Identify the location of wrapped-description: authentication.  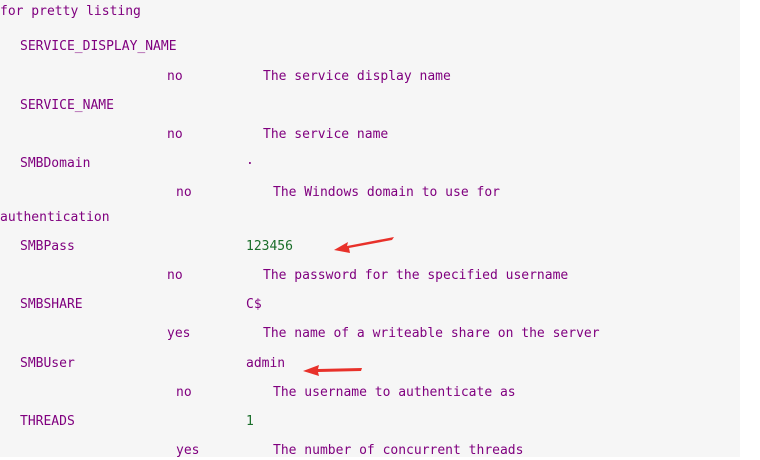
(55, 217).